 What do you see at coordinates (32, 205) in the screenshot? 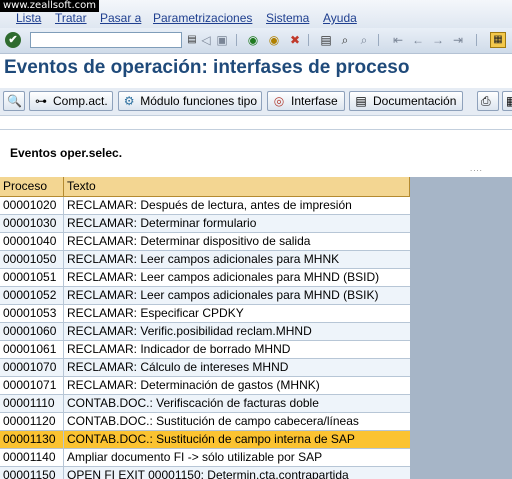
I see `proceso-cell: 00001020` at bounding box center [32, 205].